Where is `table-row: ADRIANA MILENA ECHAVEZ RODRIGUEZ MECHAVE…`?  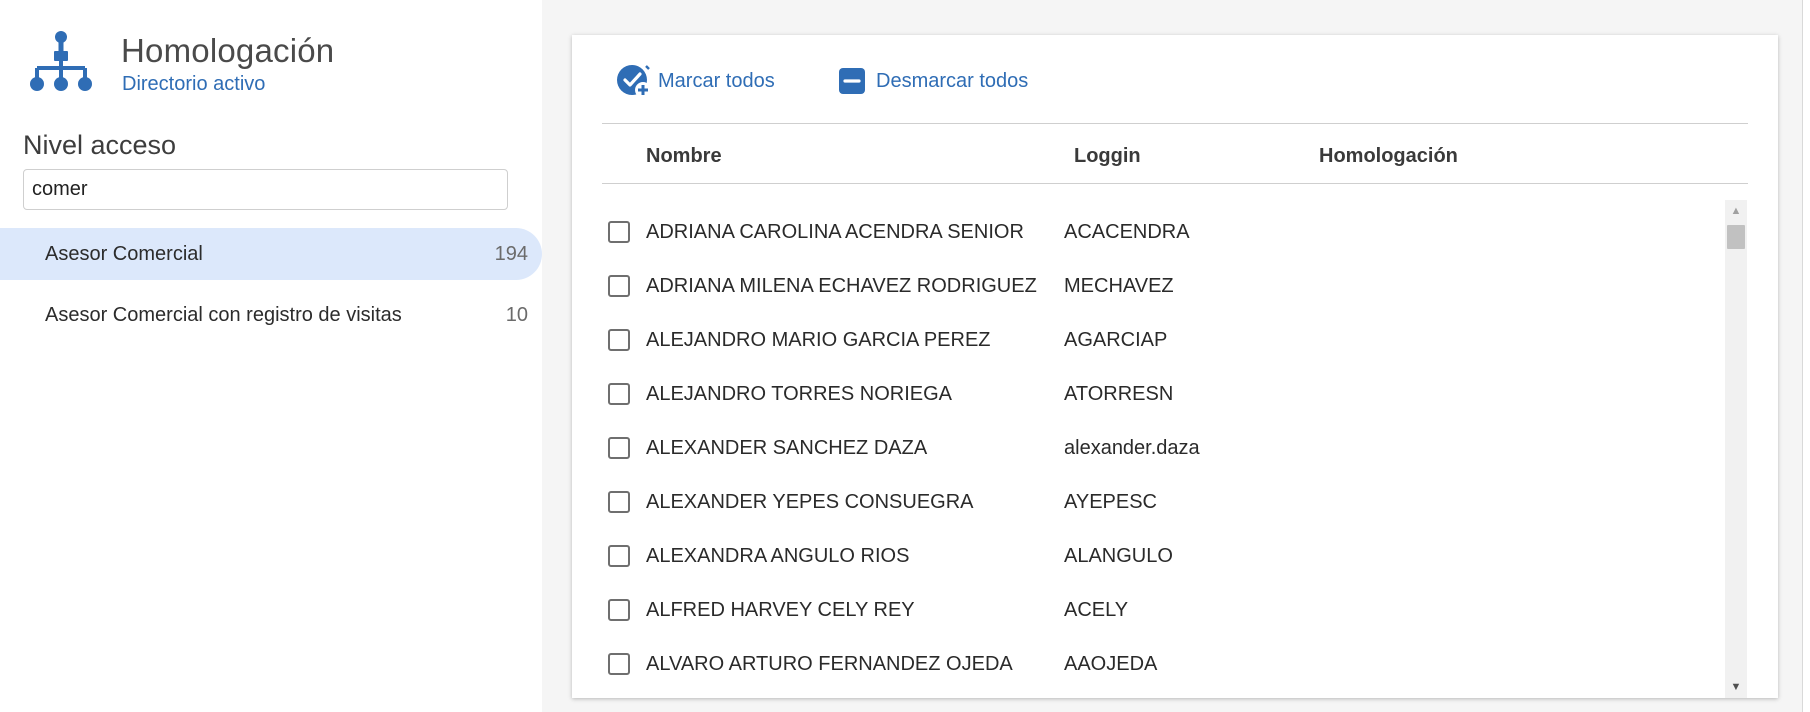
table-row: ADRIANA MILENA ECHAVEZ RODRIGUEZ MECHAVE… is located at coordinates (1162, 286).